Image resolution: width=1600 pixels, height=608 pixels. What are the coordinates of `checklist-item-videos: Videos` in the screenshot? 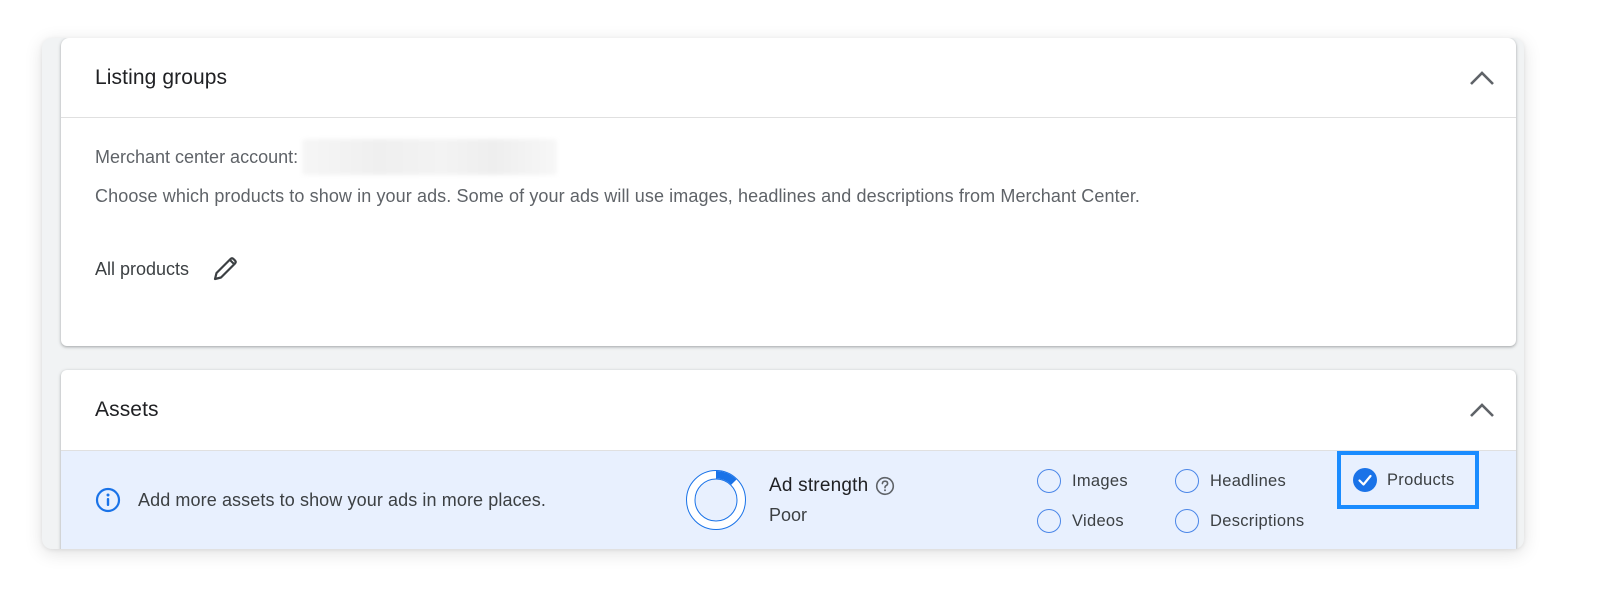 It's located at (1080, 521).